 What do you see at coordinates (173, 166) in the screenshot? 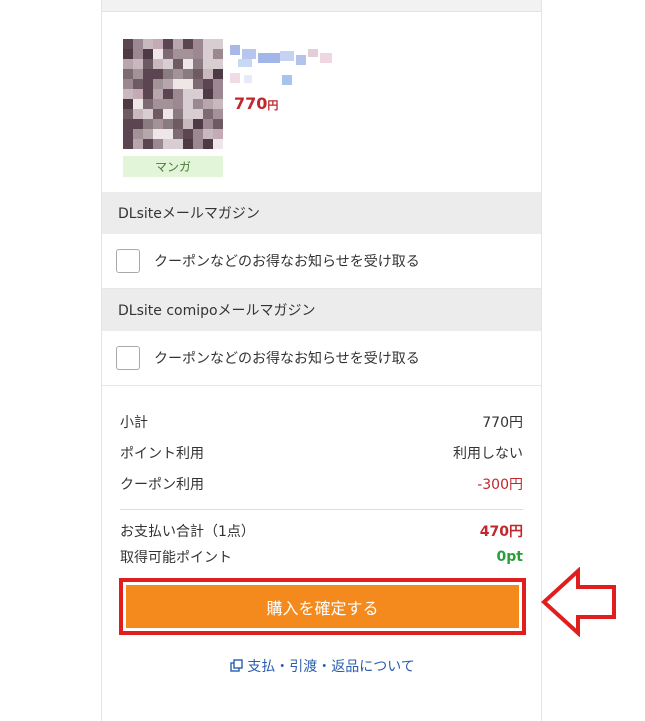
I see `genre-badge: マンガ` at bounding box center [173, 166].